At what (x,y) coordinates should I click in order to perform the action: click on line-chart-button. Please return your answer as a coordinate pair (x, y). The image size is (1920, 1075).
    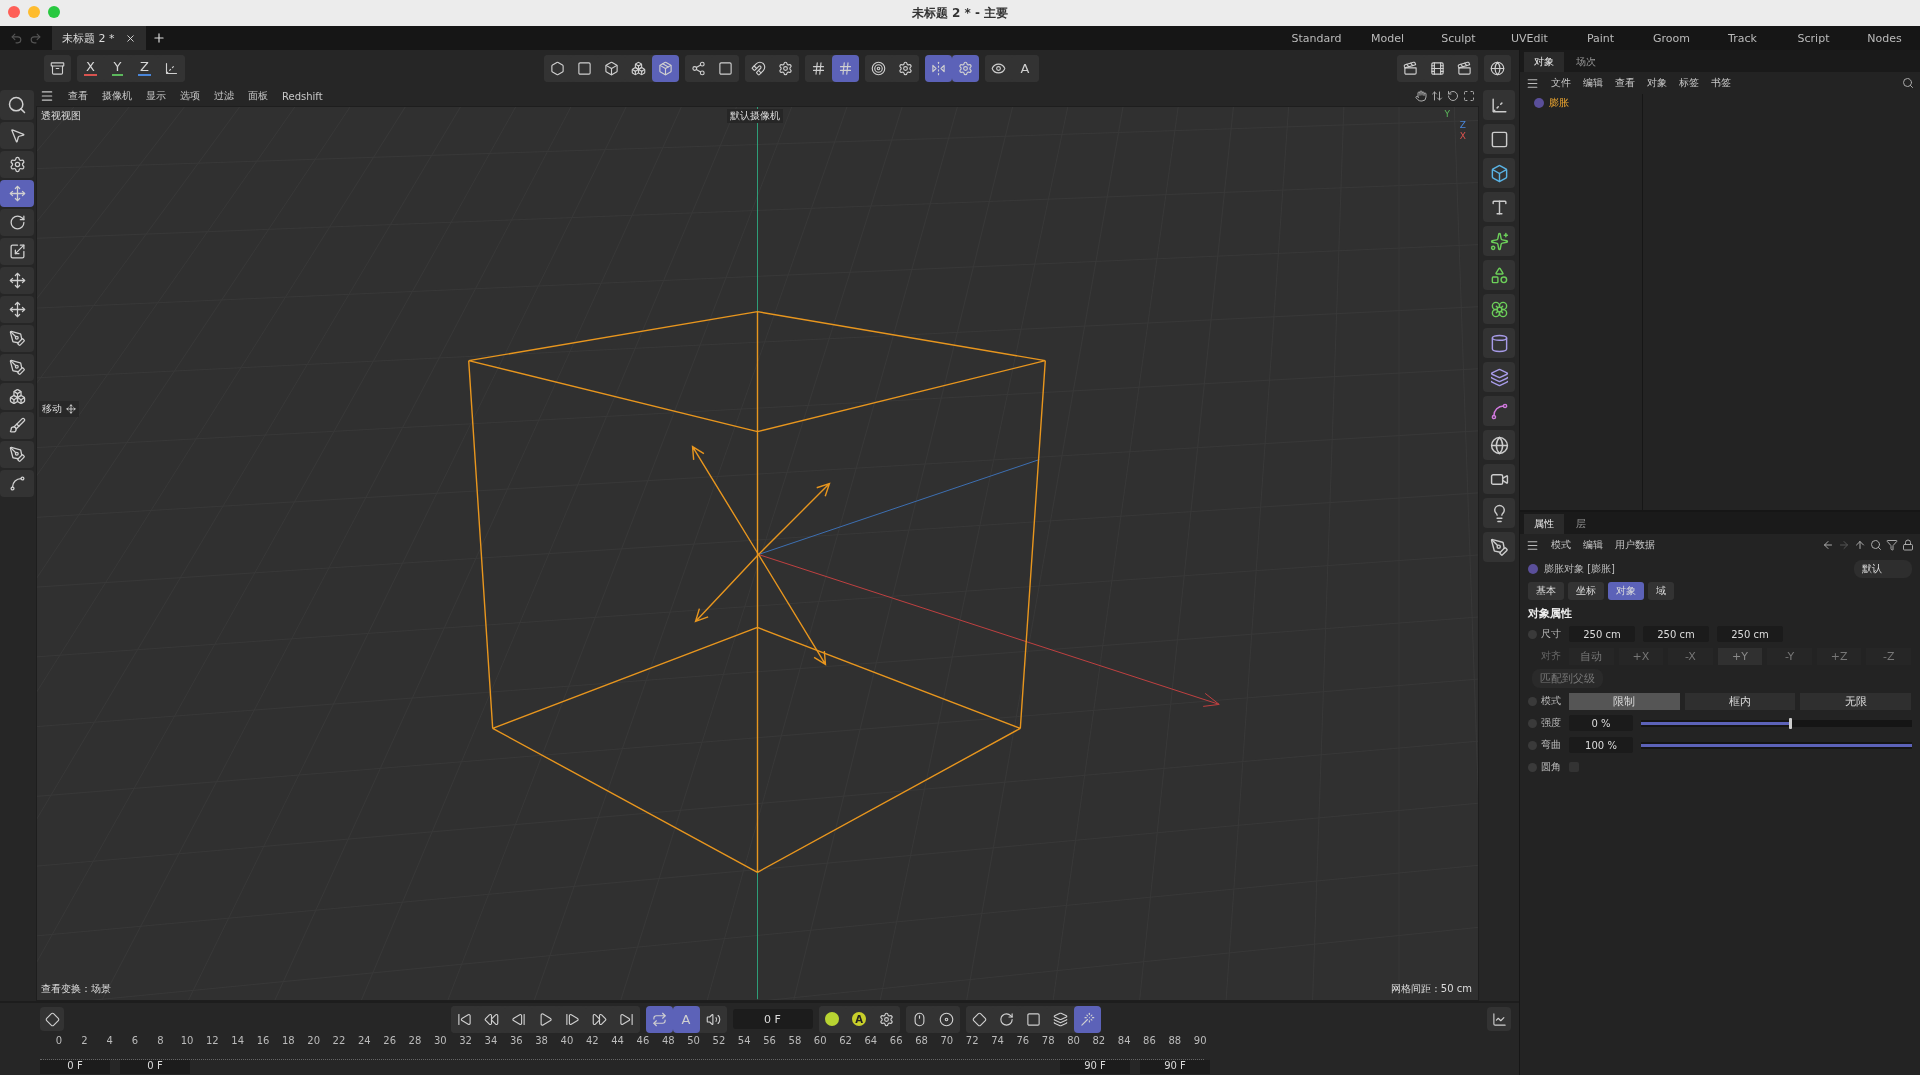
    Looking at the image, I should click on (1499, 1019).